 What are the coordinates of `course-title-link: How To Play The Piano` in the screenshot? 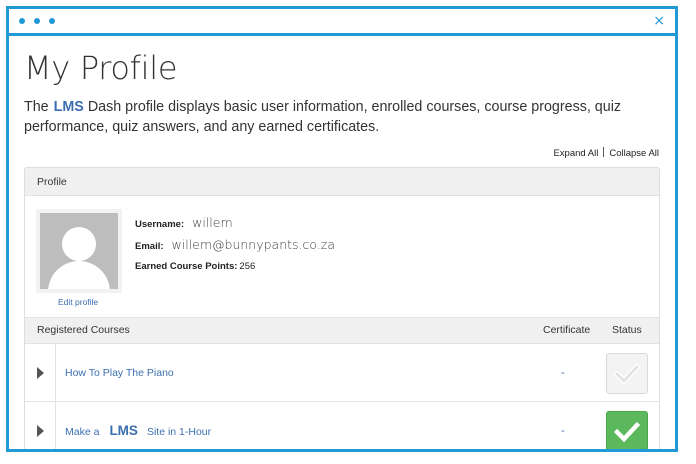 It's located at (119, 373).